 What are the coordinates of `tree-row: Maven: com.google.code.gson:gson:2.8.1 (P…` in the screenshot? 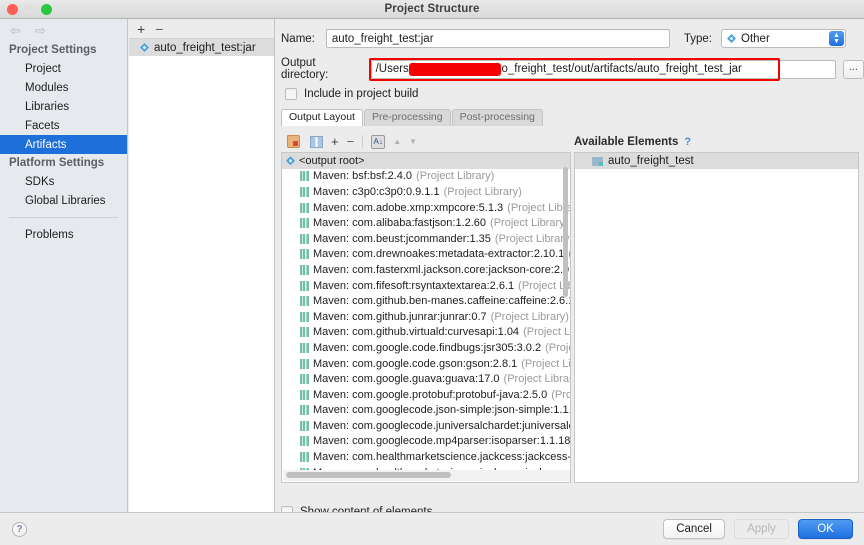 It's located at (426, 364).